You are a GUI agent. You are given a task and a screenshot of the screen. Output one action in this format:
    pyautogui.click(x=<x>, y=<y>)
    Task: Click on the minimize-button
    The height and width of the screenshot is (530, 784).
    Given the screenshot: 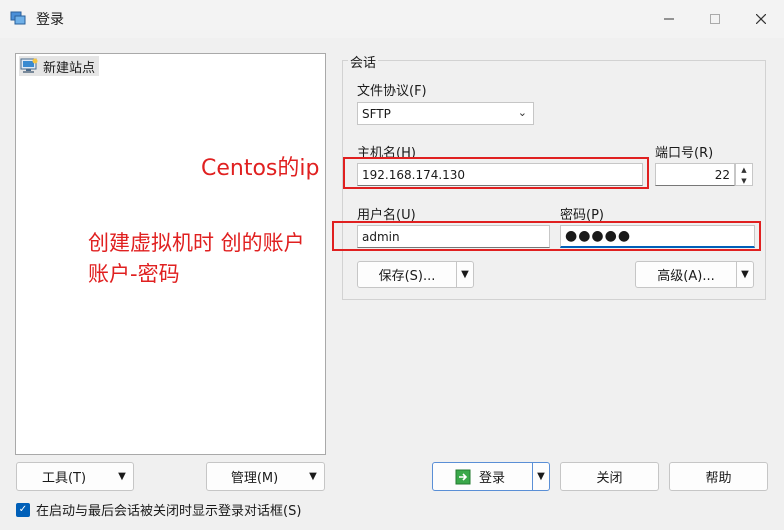 What is the action you would take?
    pyautogui.click(x=669, y=19)
    